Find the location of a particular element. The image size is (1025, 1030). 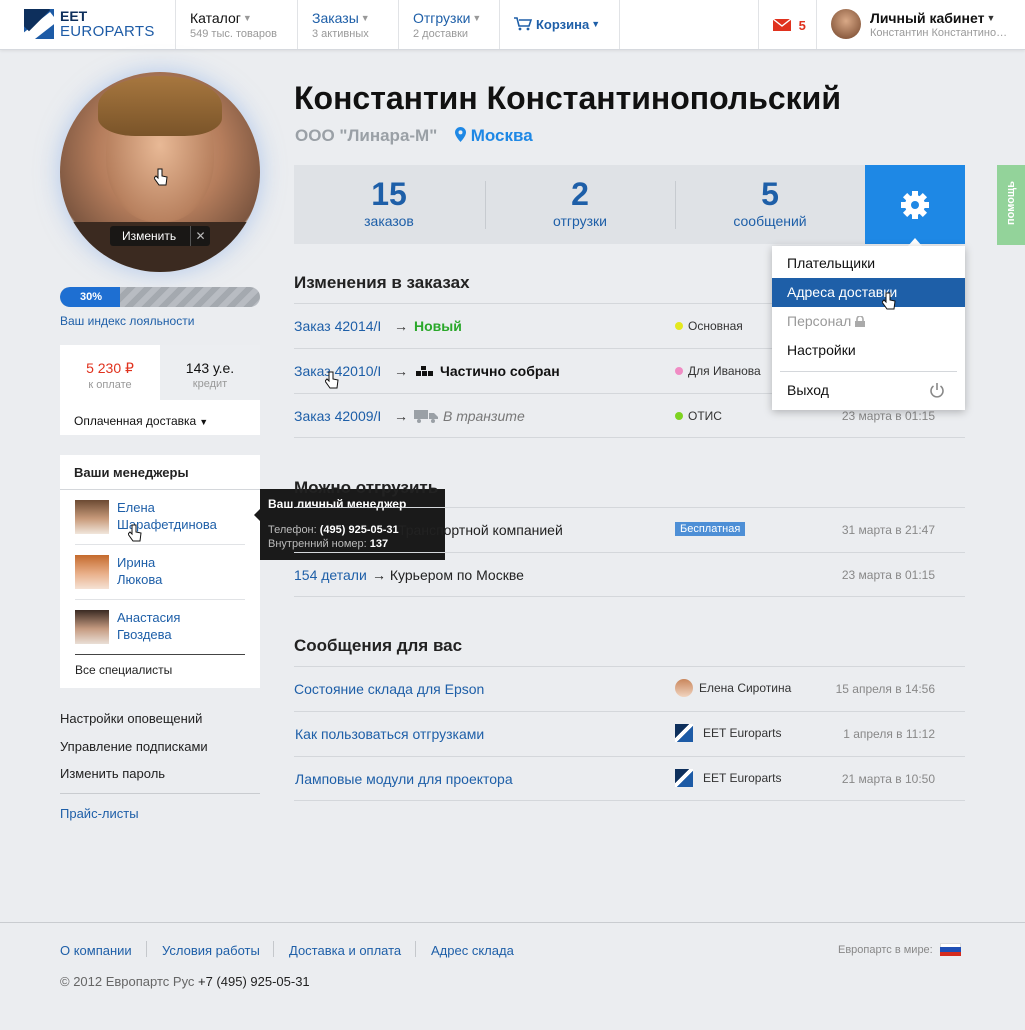

all-specialists-link: Все специалисты is located at coordinates (123, 670).